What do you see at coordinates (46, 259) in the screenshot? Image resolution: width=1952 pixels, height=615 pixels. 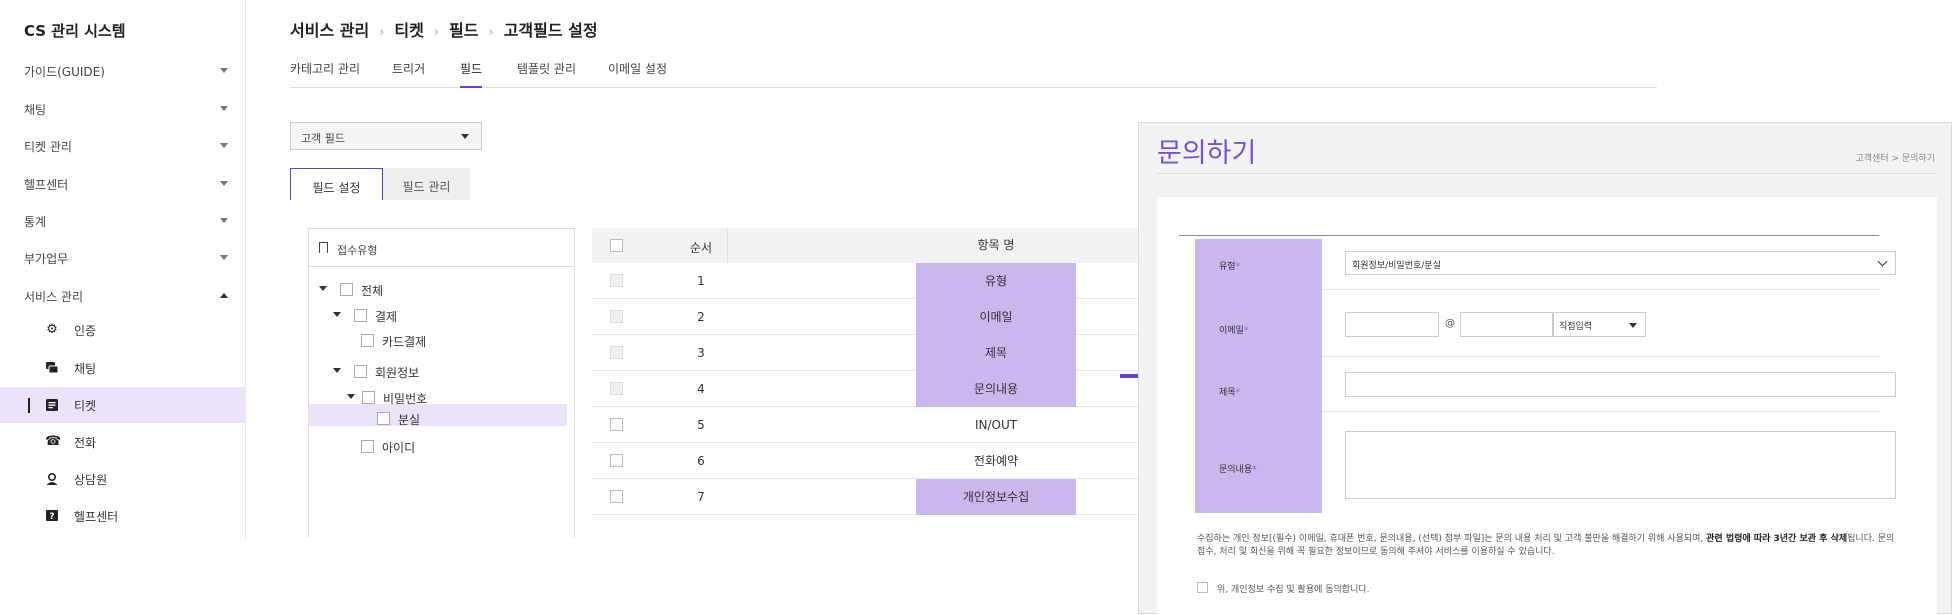 I see `sidebar-item-label: 부가업무` at bounding box center [46, 259].